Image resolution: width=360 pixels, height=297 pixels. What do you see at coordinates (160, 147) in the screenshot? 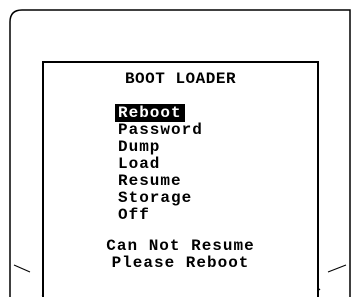
I see `menu-item-dump: Dump` at bounding box center [160, 147].